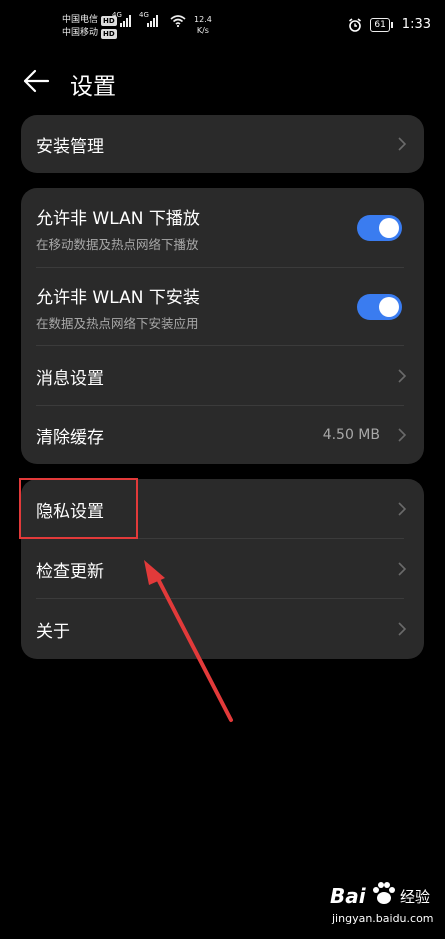 This screenshot has width=445, height=939. Describe the element at coordinates (222, 435) in the screenshot. I see `setting-clear-cache: 清除缓存 4.50 MB` at that location.